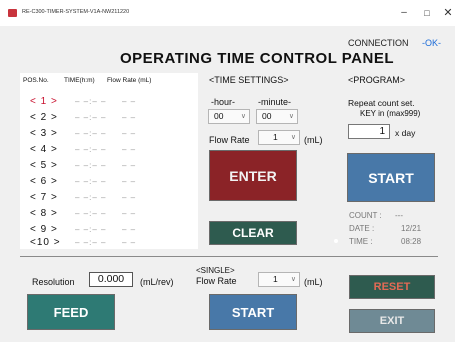 Image resolution: width=455 pixels, height=342 pixels. What do you see at coordinates (390, 113) in the screenshot?
I see `key-in-label: KEY in (max999)` at bounding box center [390, 113].